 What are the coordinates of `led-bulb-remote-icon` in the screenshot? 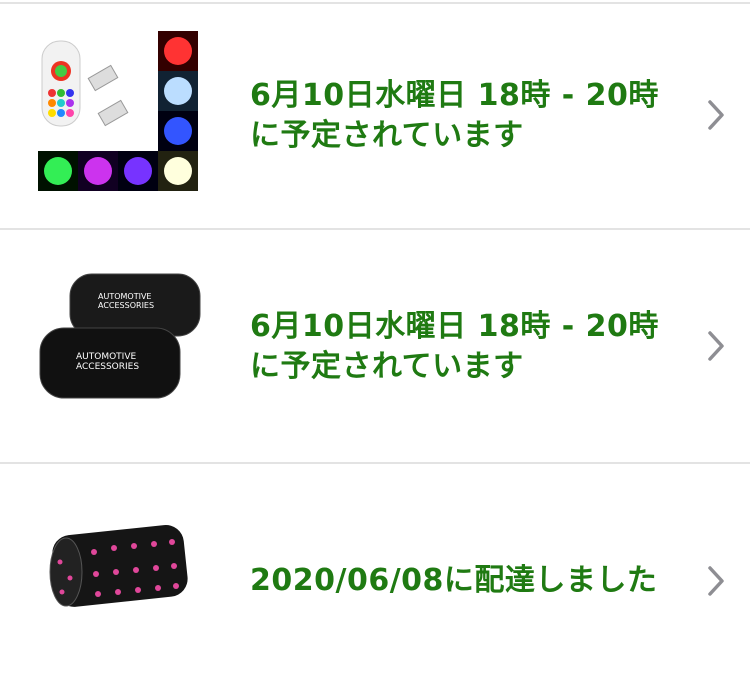 It's located at (118, 111).